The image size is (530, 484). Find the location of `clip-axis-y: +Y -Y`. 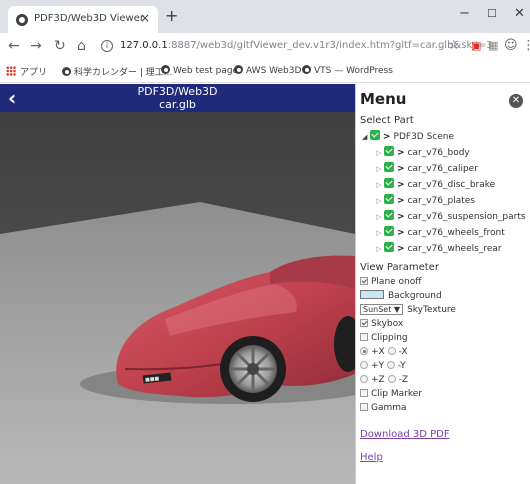

clip-axis-y: +Y -Y is located at coordinates (383, 366).